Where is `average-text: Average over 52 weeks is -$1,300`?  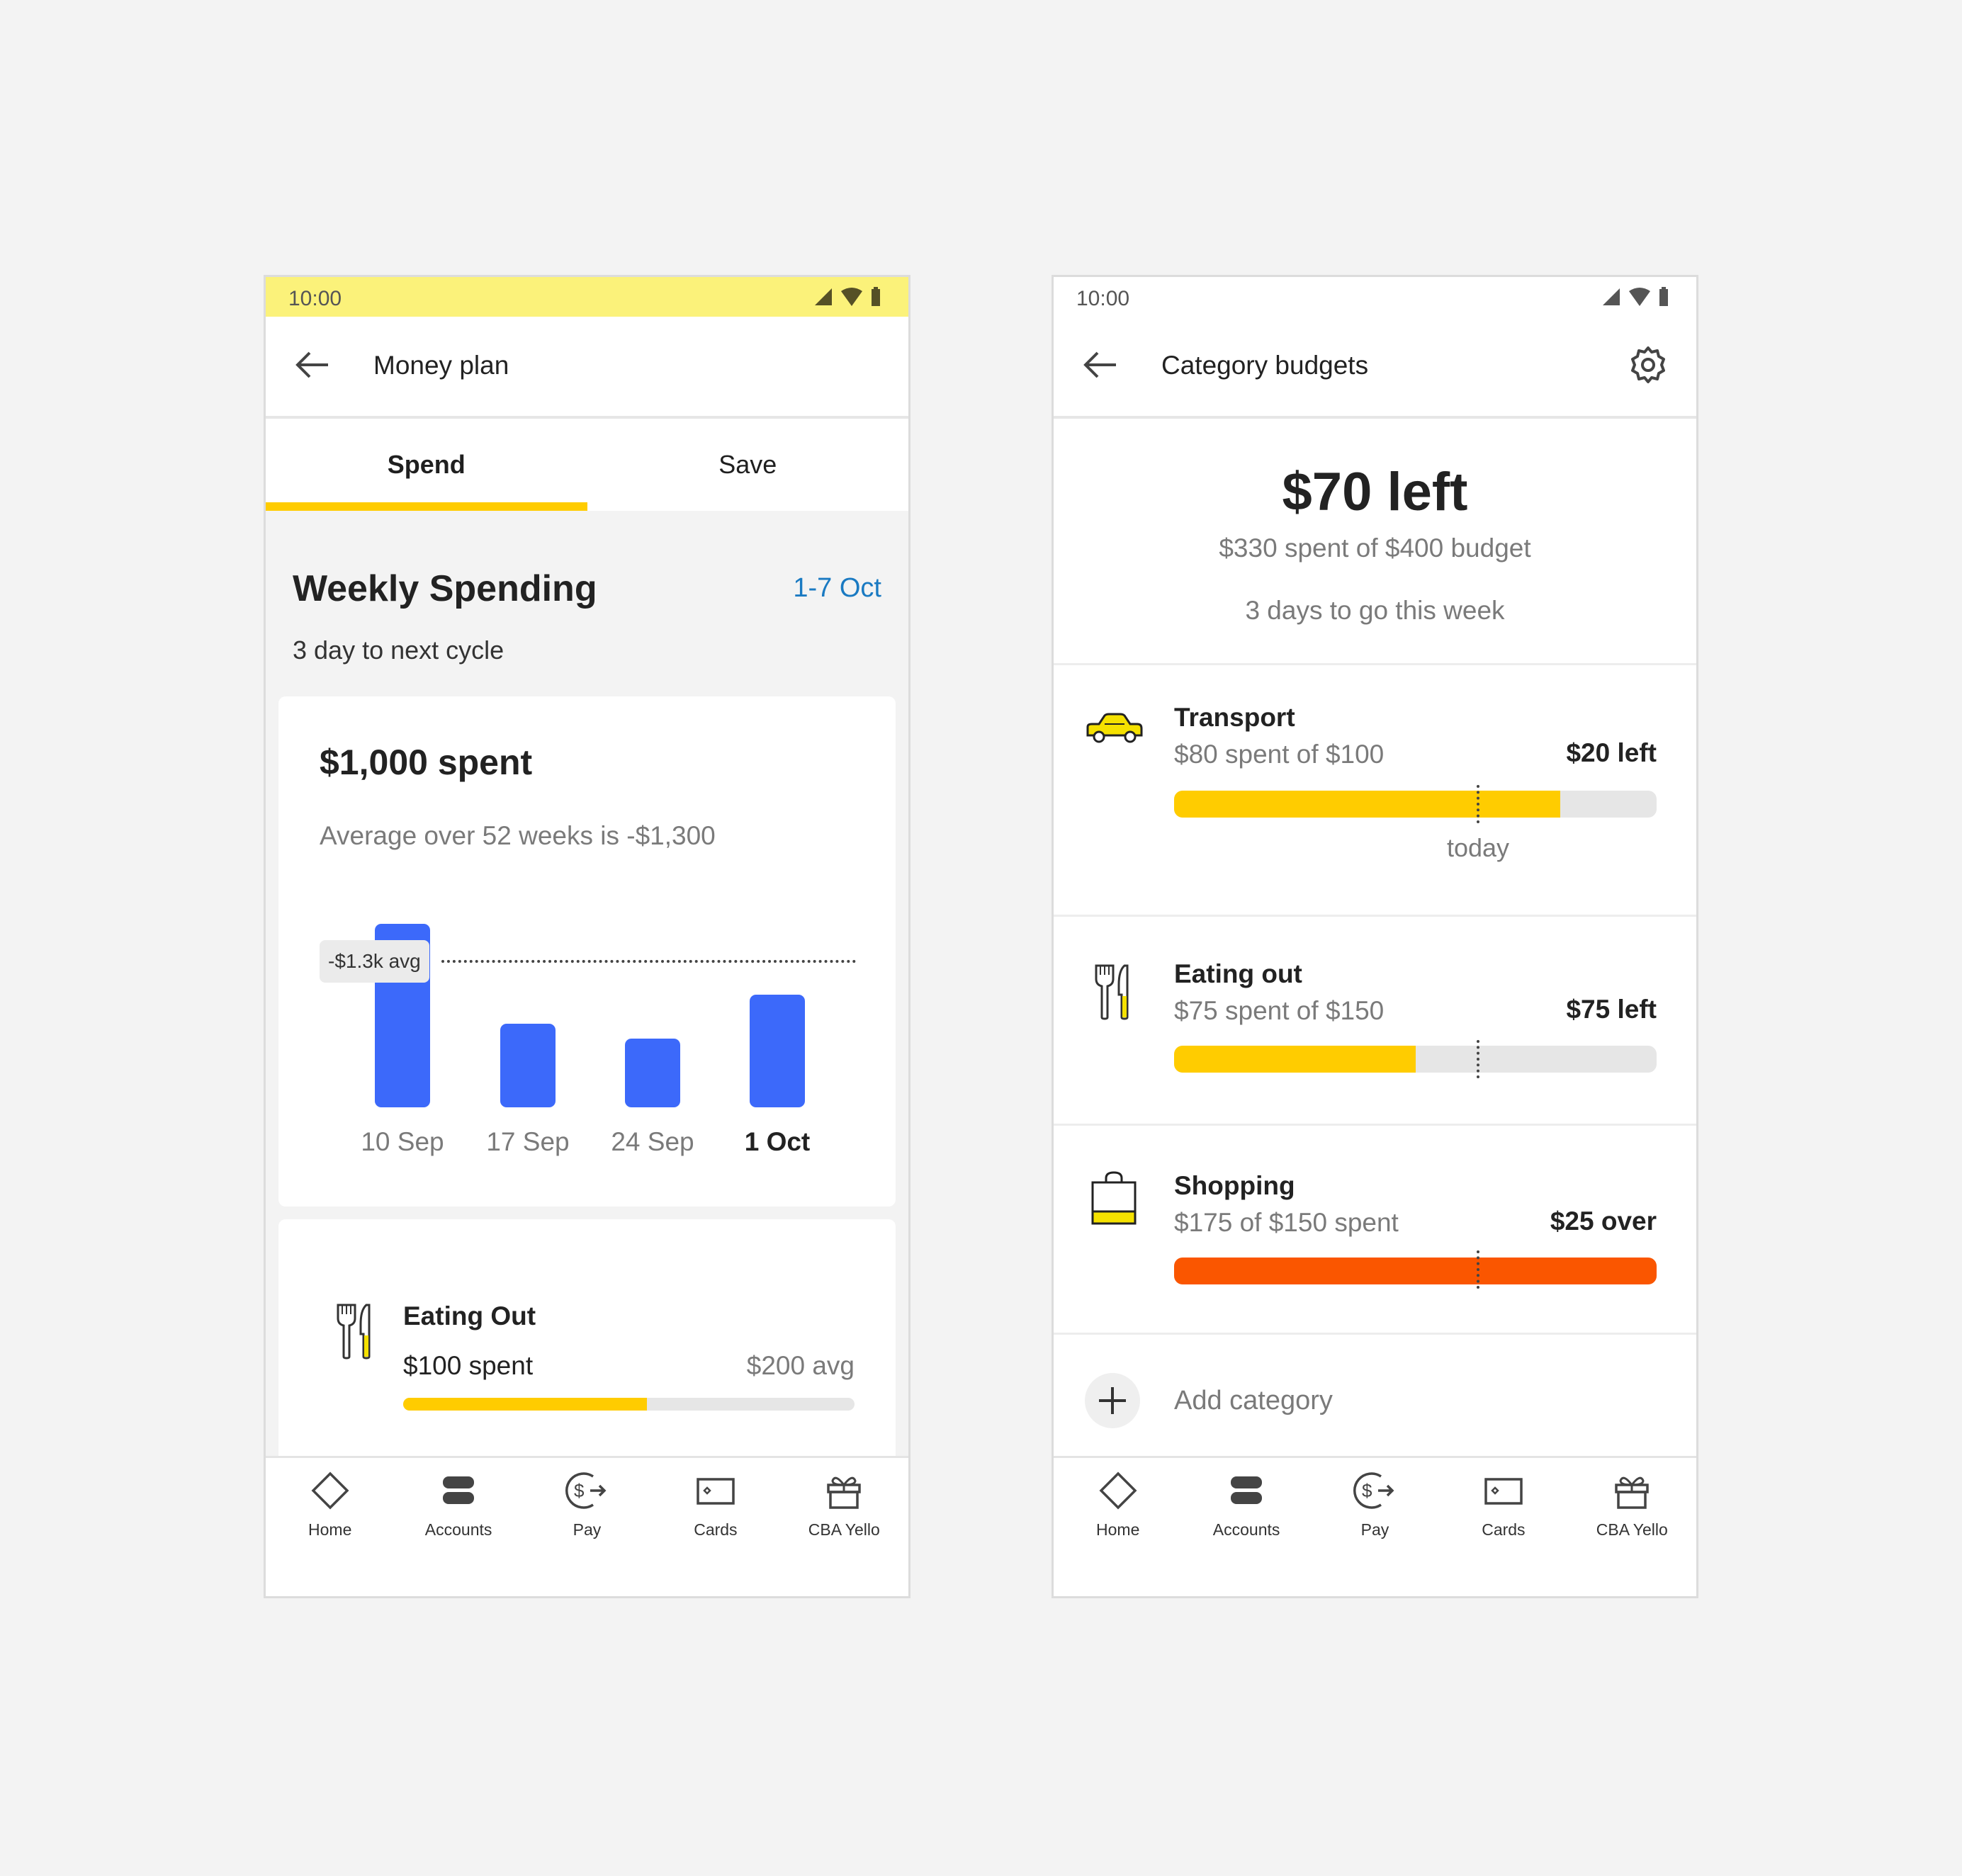
average-text: Average over 52 weeks is -$1,300 is located at coordinates (518, 835).